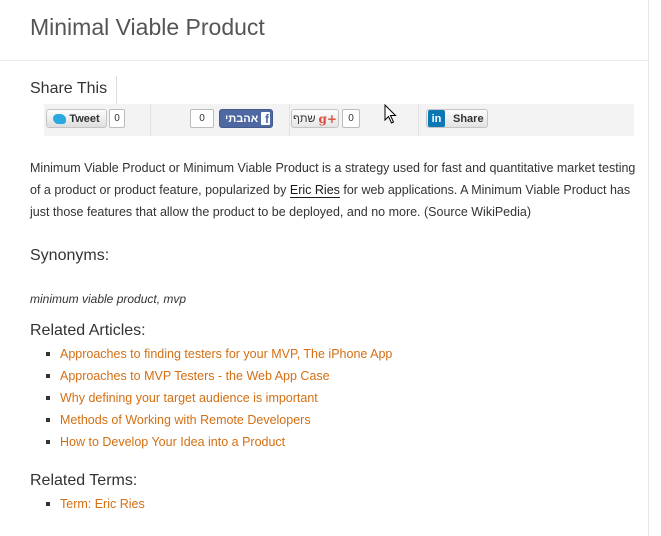 Image resolution: width=661 pixels, height=536 pixels. What do you see at coordinates (108, 299) in the screenshot?
I see `synonyms-text: minimum viable product, mvp` at bounding box center [108, 299].